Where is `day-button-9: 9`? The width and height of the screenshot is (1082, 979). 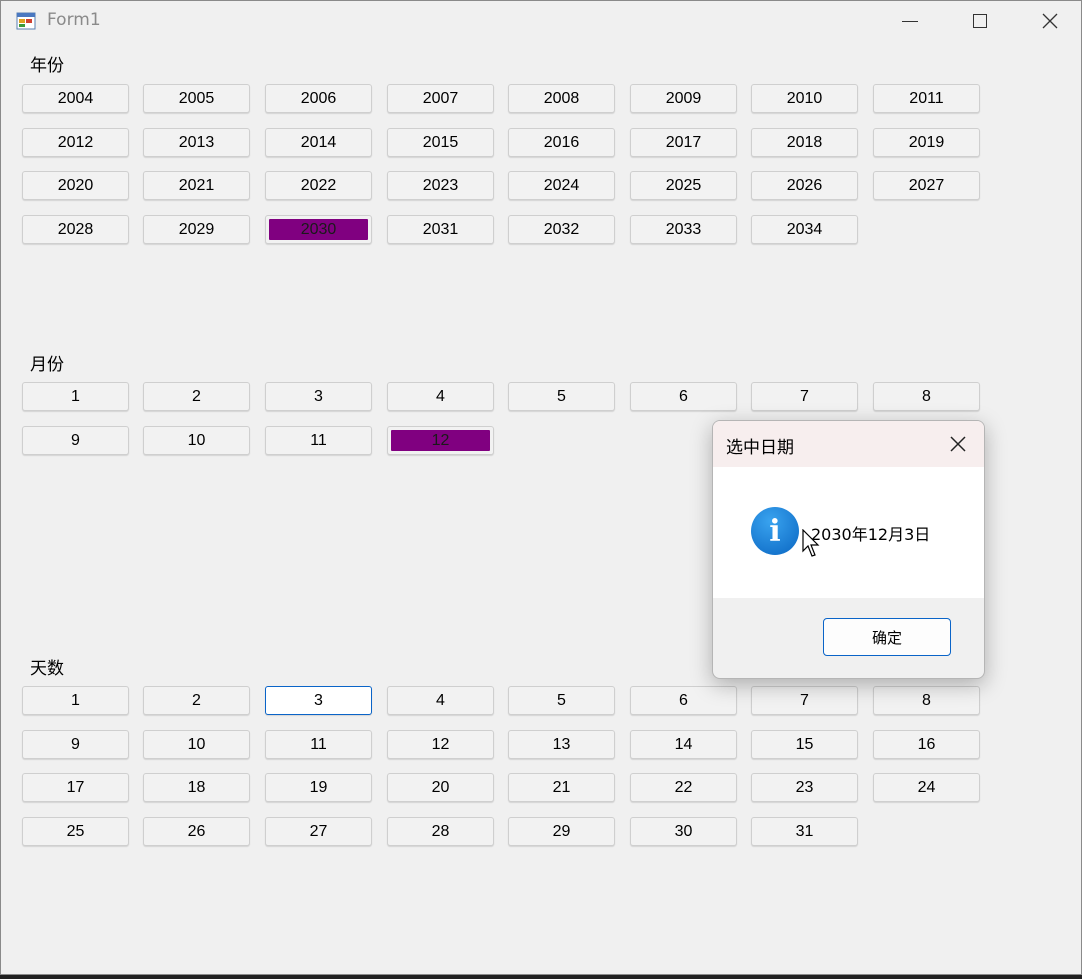 day-button-9: 9 is located at coordinates (75, 744).